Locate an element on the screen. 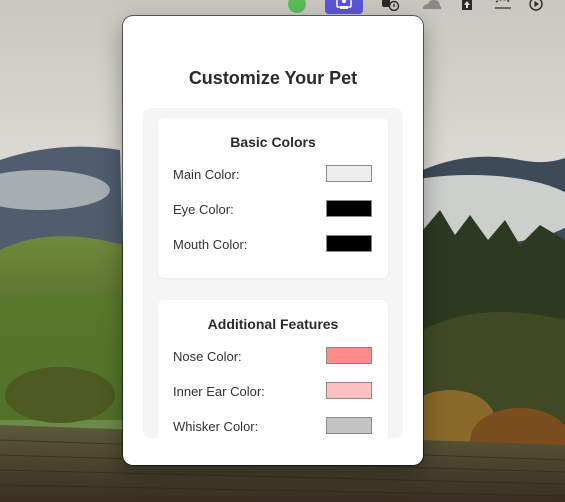 The image size is (565, 502). mouth-color-label: Mouth Color: is located at coordinates (210, 244).